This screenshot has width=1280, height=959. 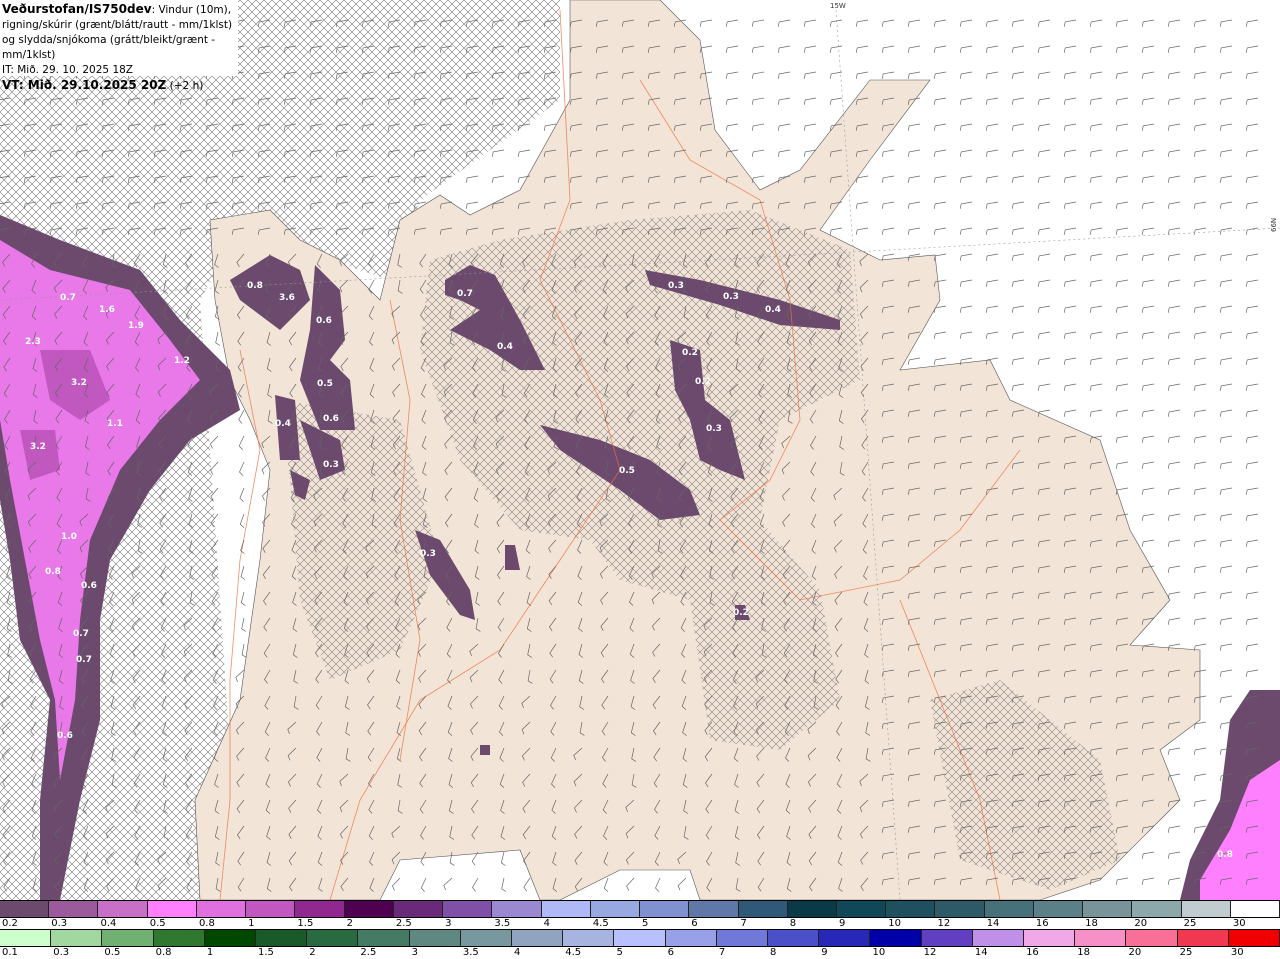 What do you see at coordinates (1083, 952) in the screenshot?
I see `legend-label: 18` at bounding box center [1083, 952].